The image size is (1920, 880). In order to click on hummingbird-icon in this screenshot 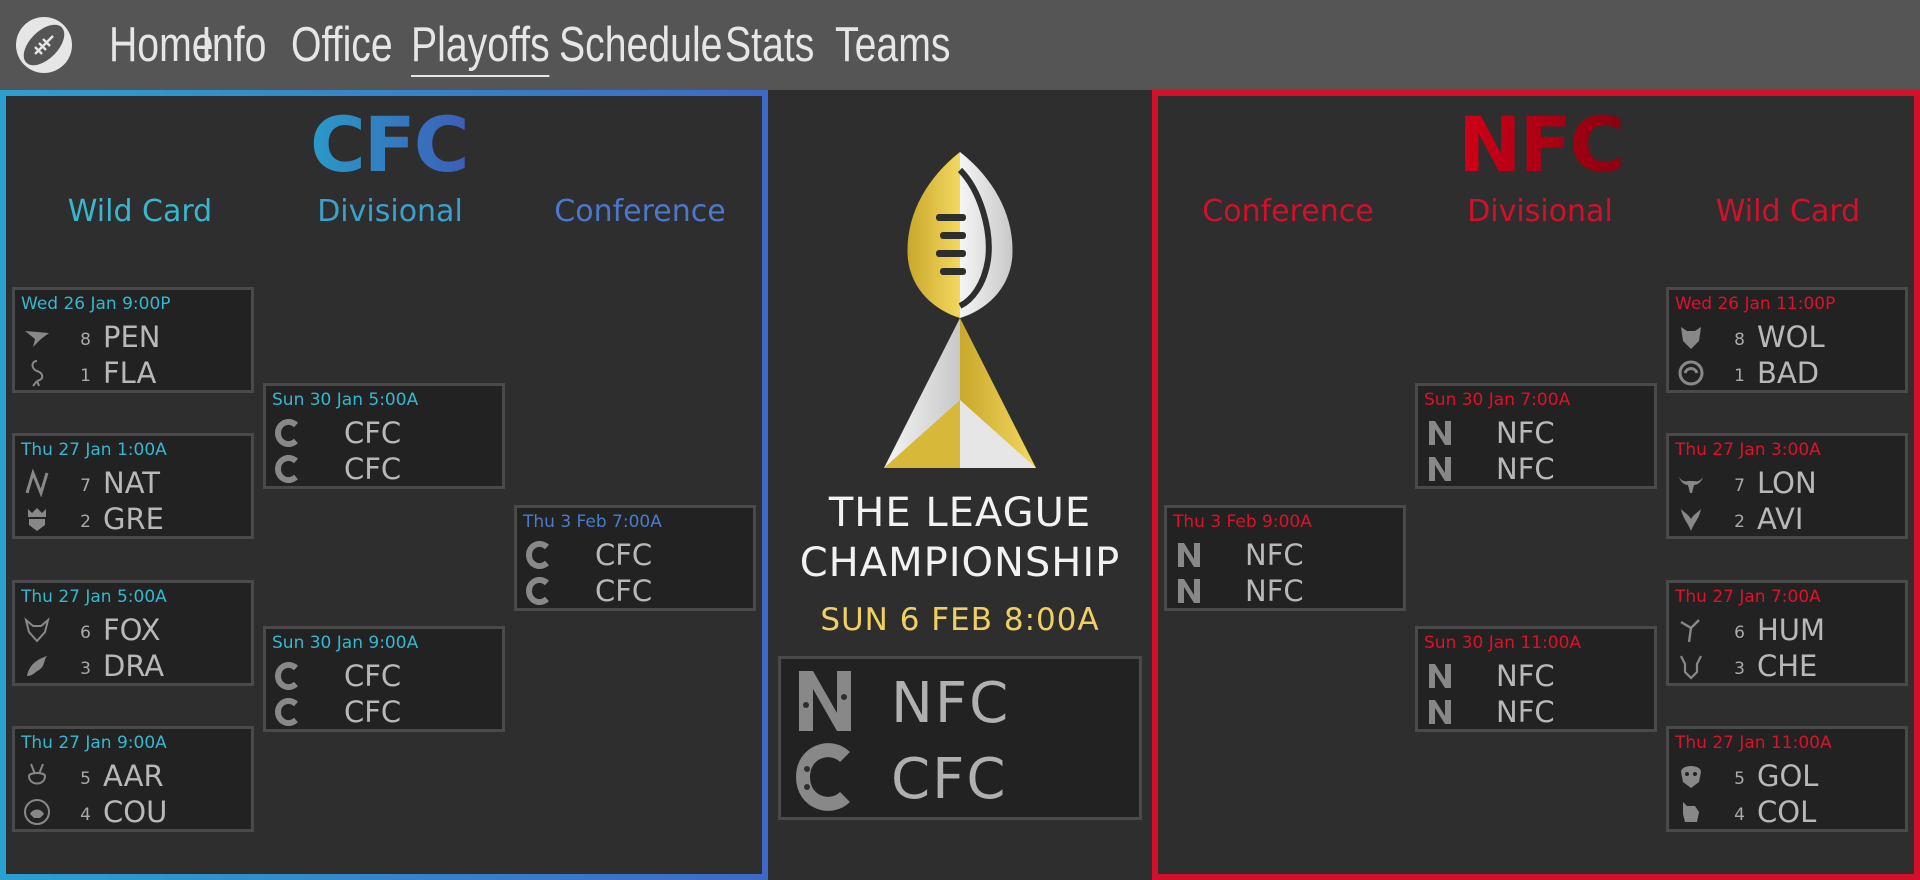, I will do `click(1691, 630)`.